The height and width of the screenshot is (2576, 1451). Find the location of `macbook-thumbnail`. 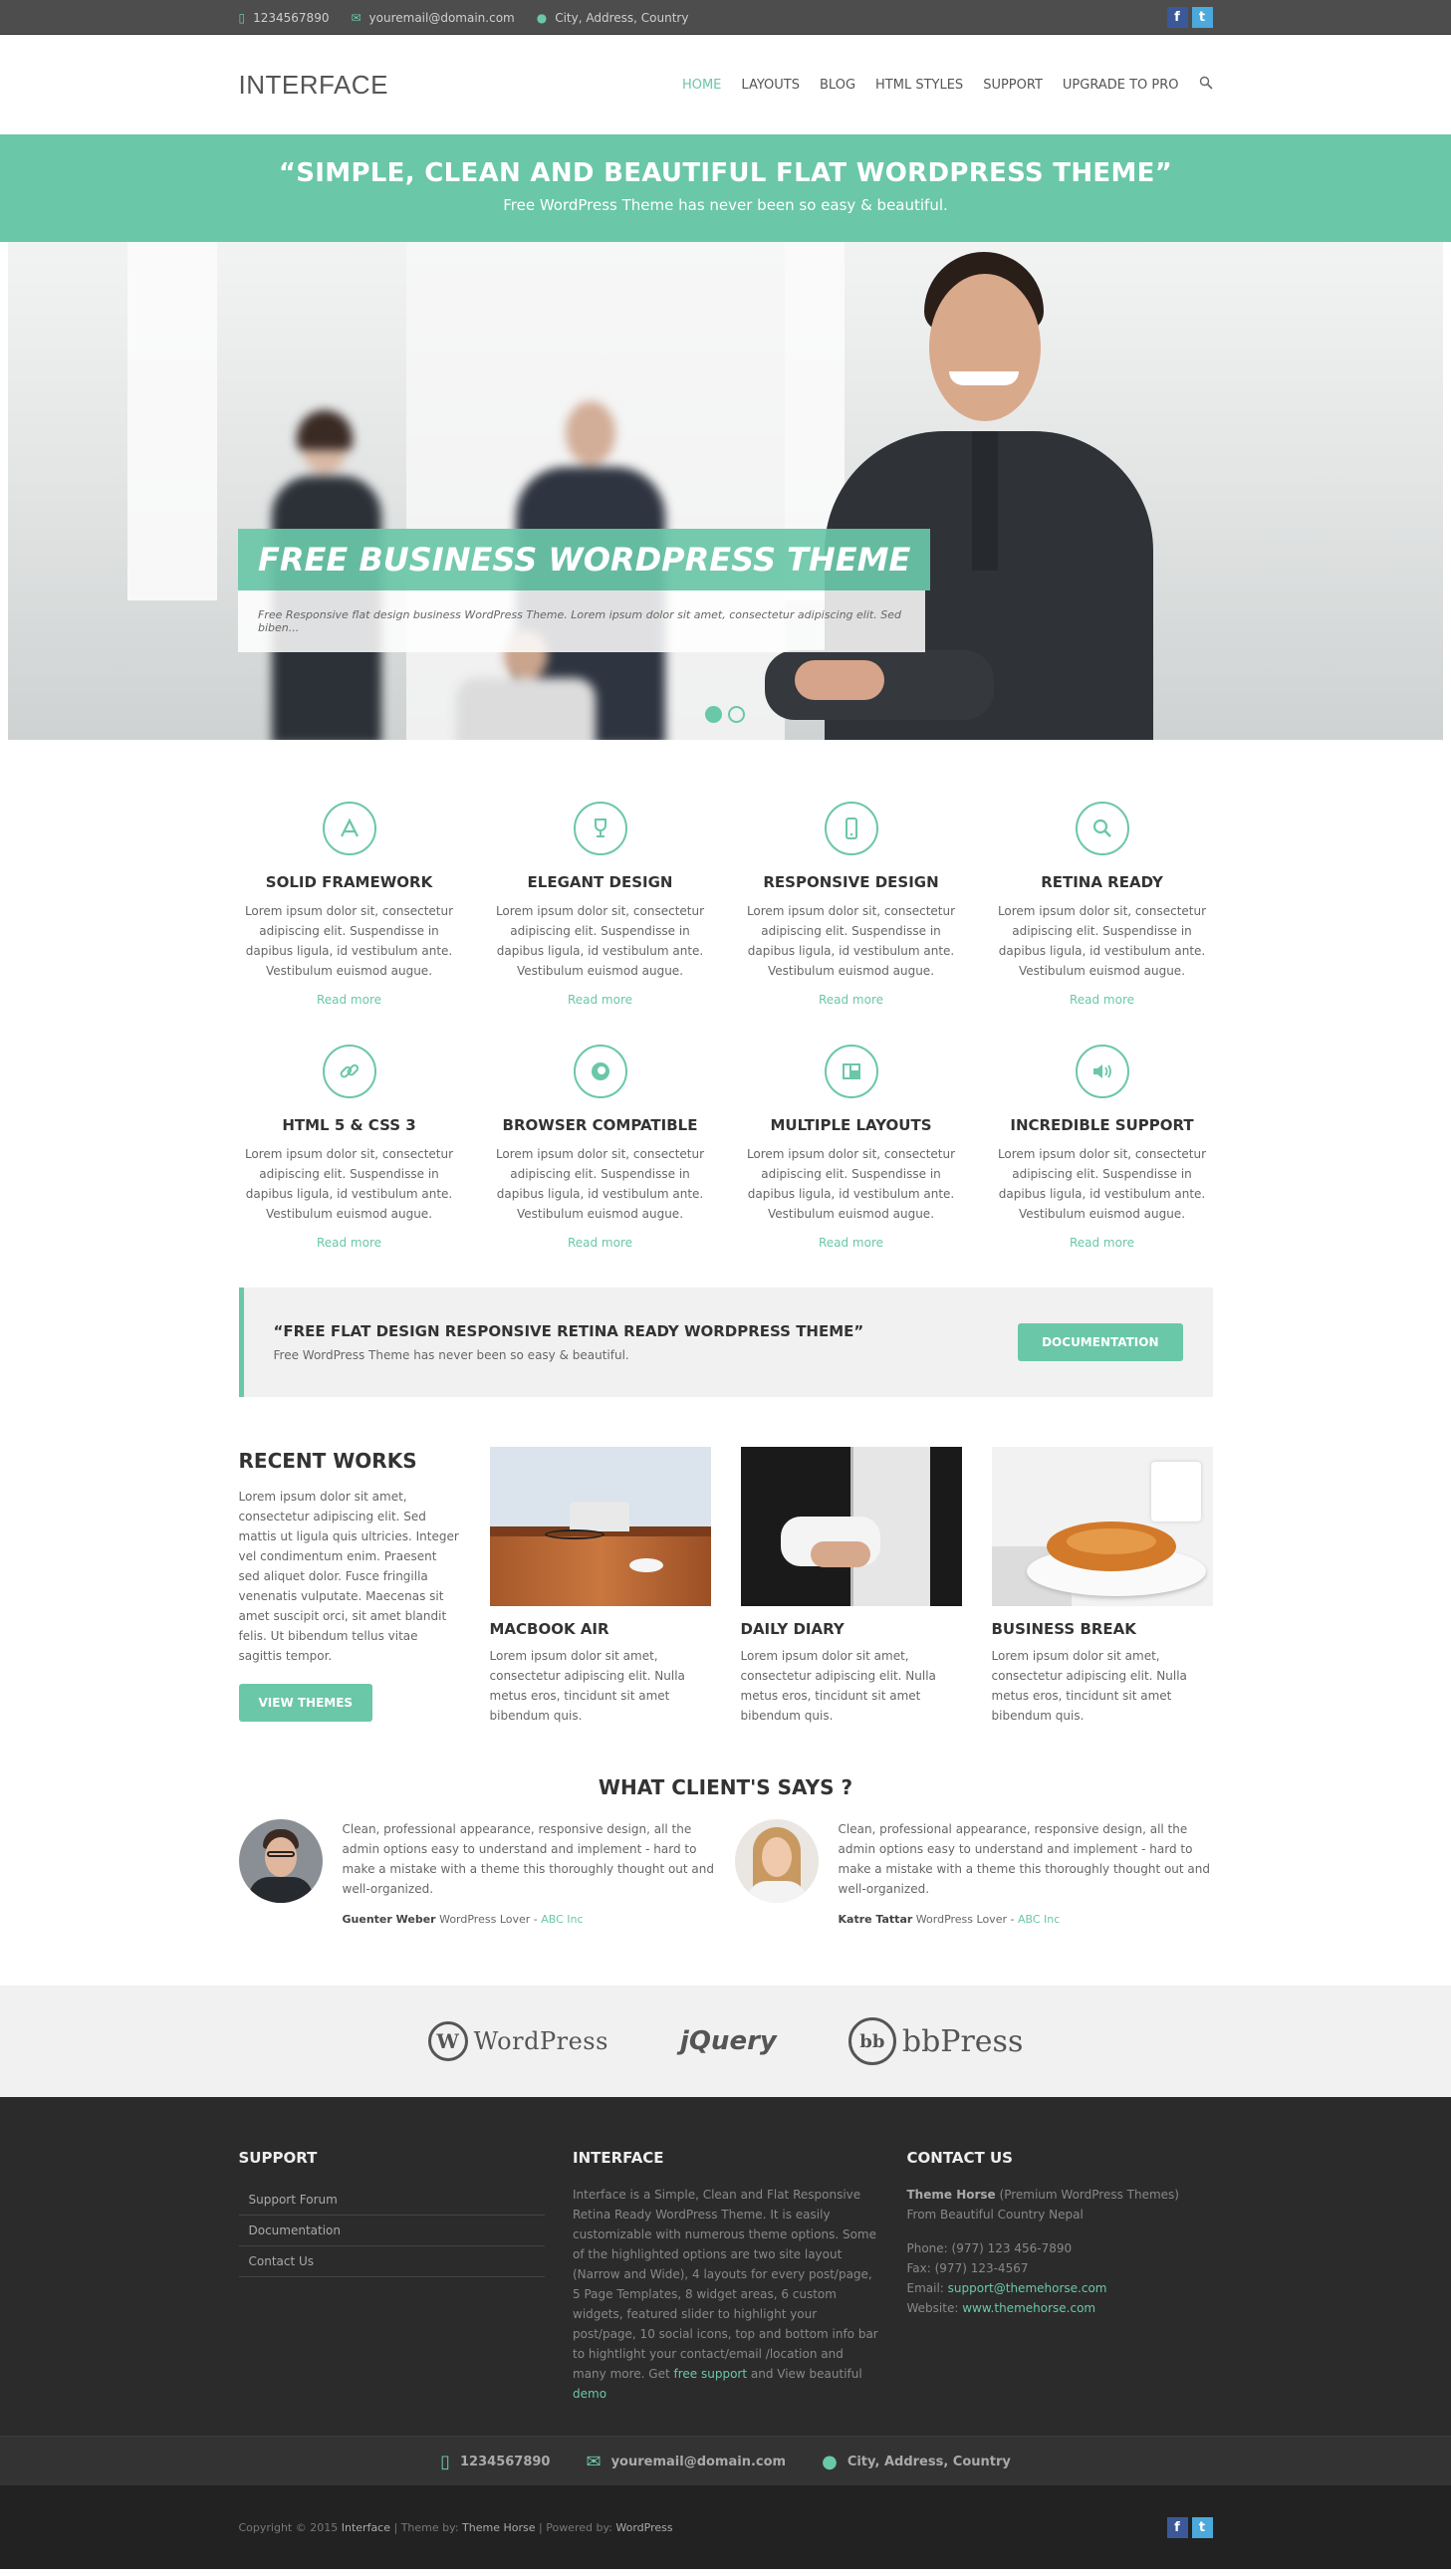

macbook-thumbnail is located at coordinates (600, 1526).